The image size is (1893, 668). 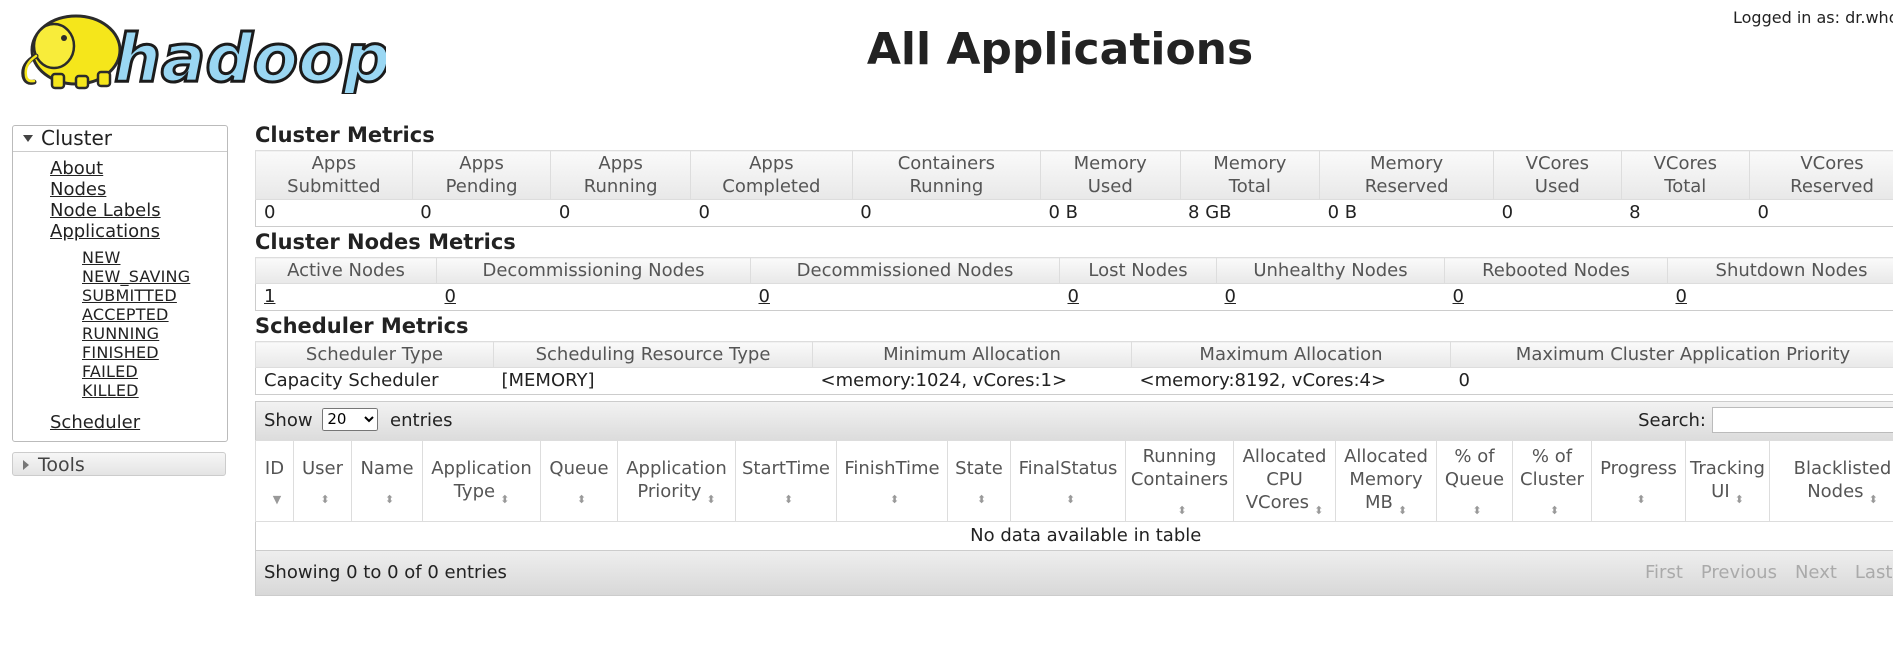 What do you see at coordinates (1671, 381) in the screenshot?
I see `max-priority-value: 0` at bounding box center [1671, 381].